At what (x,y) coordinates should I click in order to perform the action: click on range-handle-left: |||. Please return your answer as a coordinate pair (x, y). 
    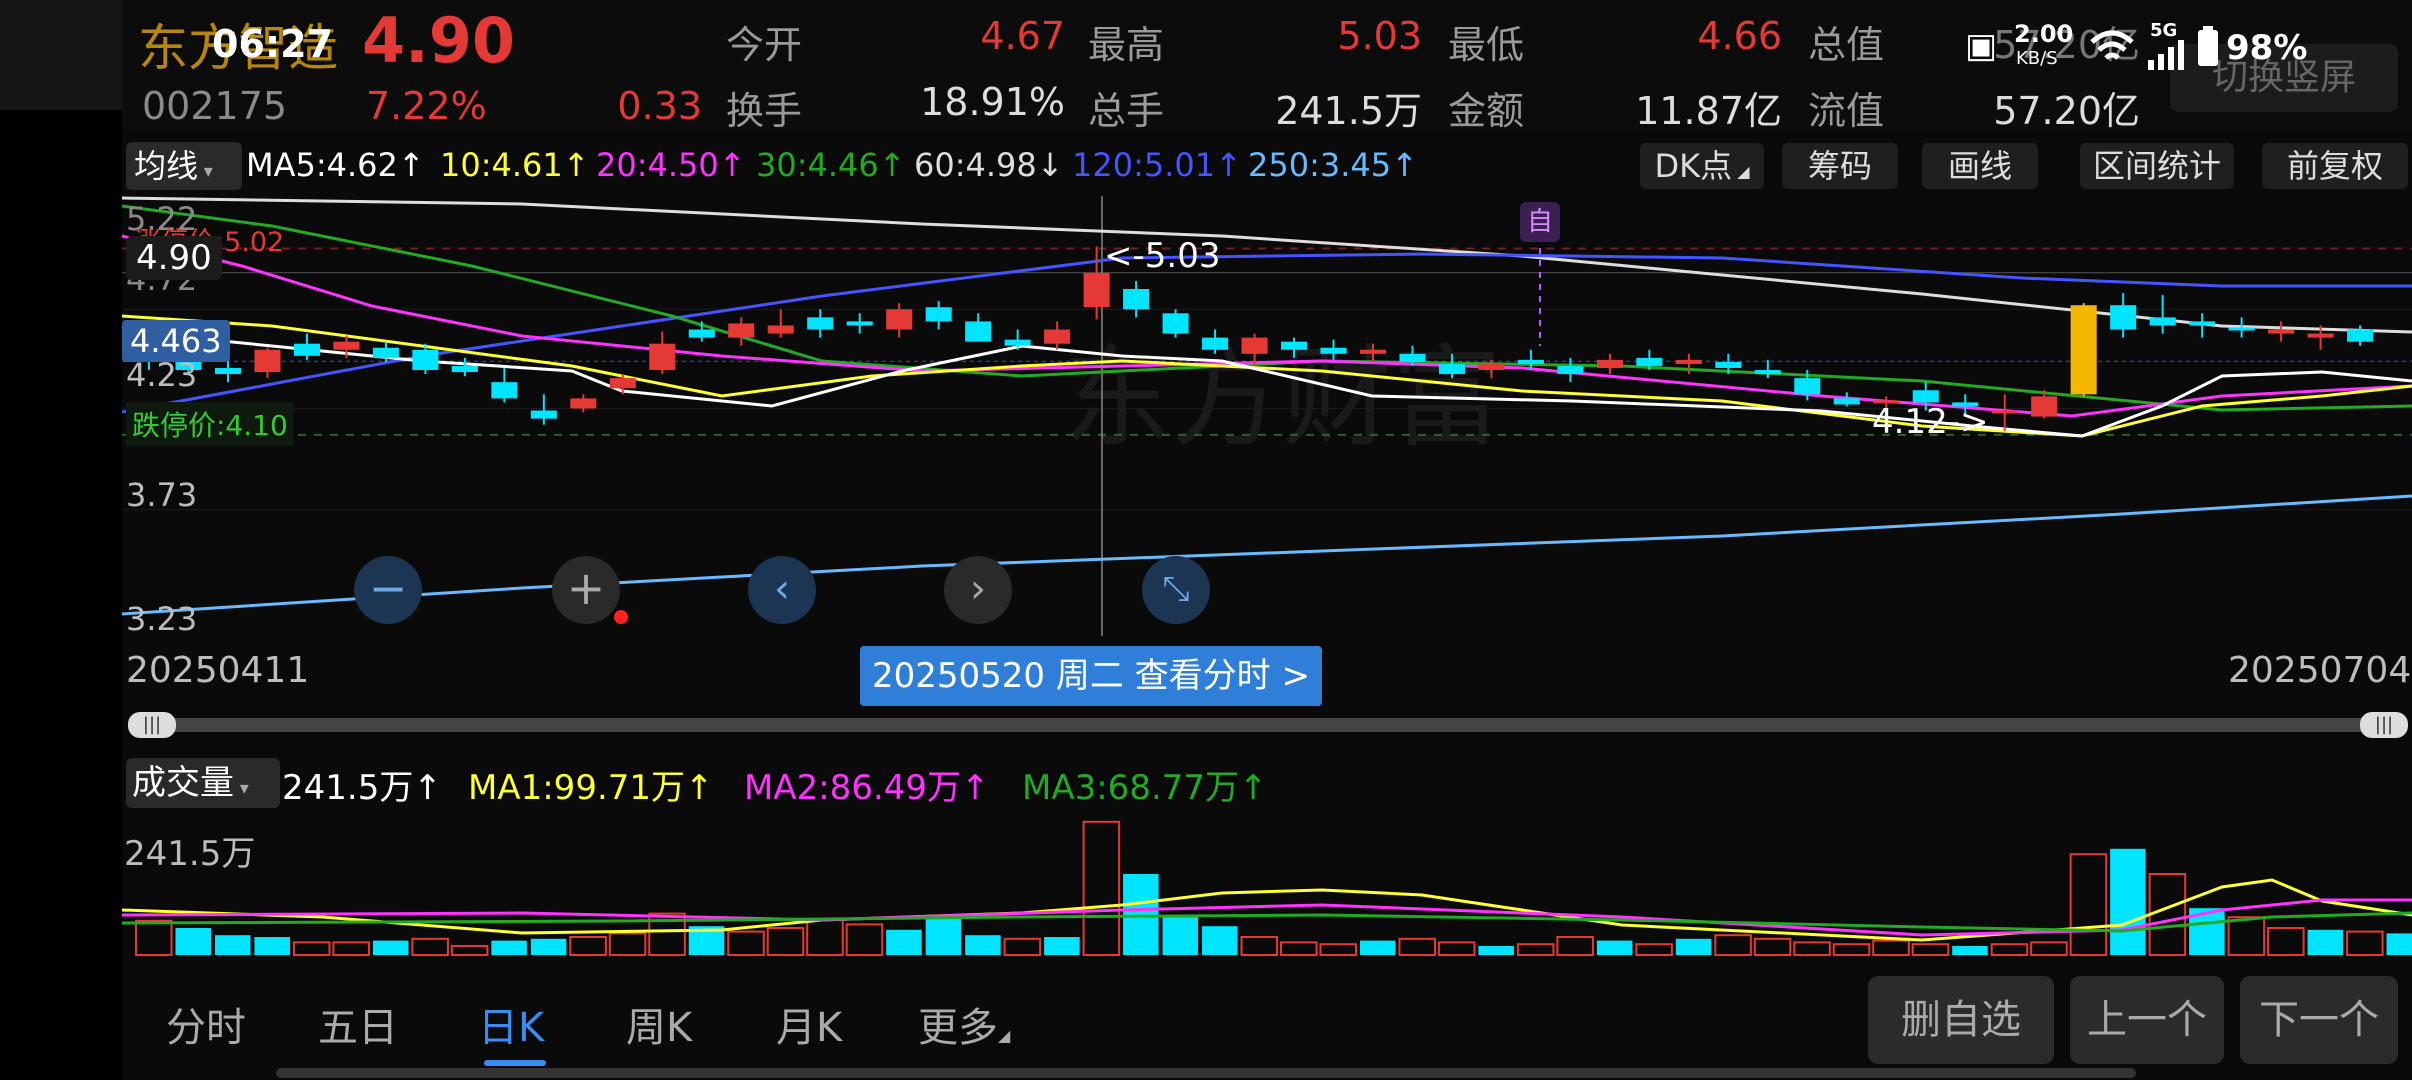
    Looking at the image, I should click on (152, 725).